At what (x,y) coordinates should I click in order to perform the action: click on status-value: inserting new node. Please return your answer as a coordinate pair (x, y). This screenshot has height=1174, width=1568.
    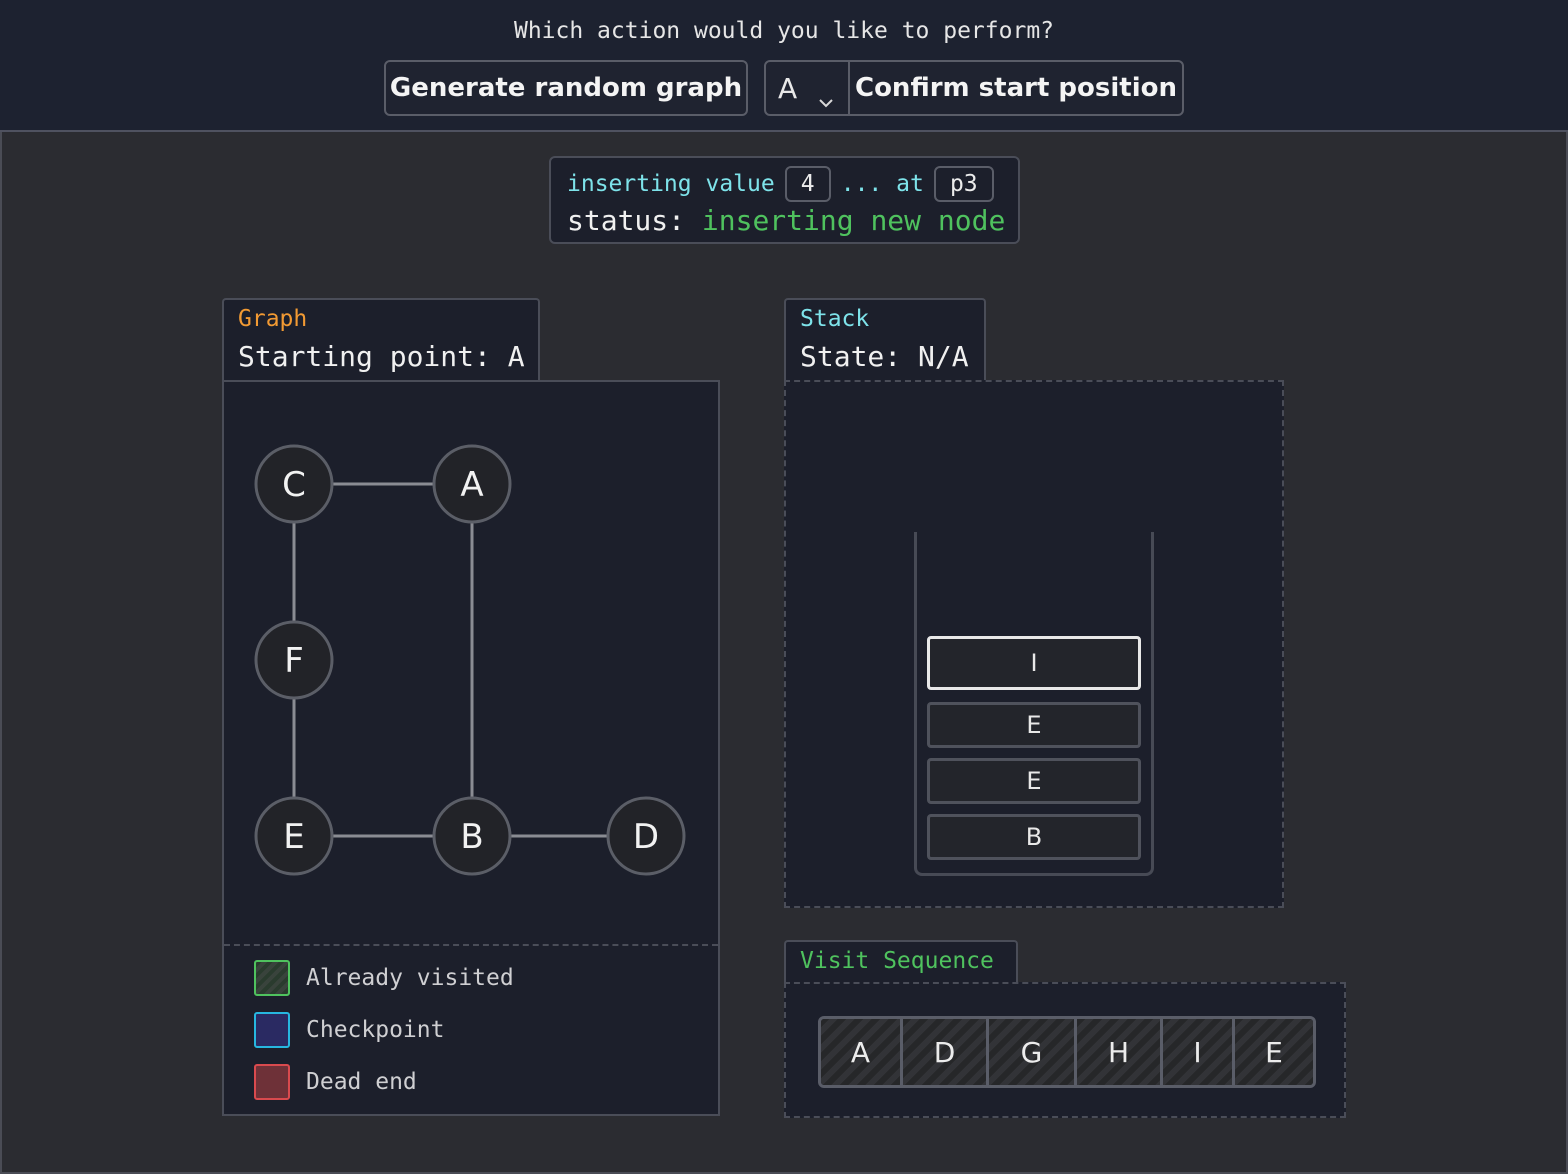
    Looking at the image, I should click on (853, 220).